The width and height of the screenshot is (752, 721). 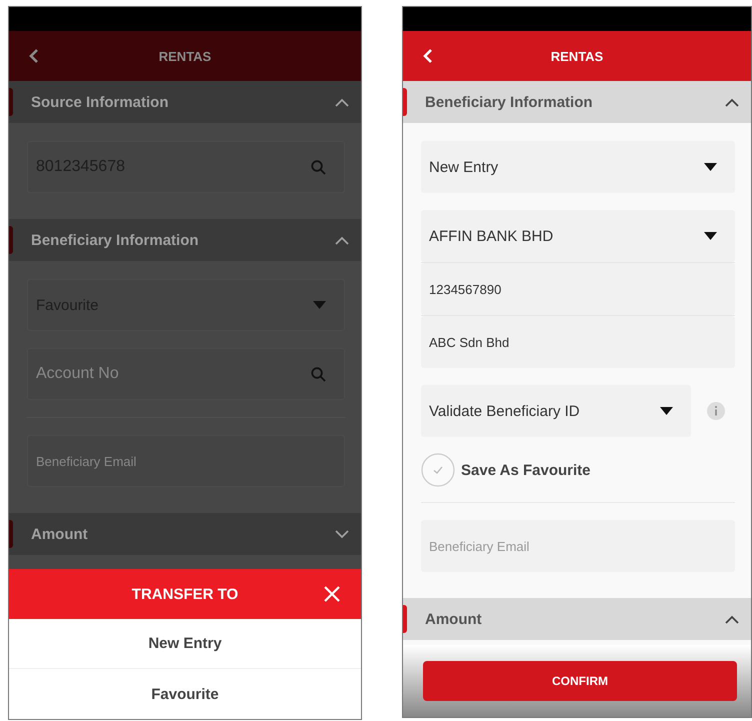 I want to click on input-field: Beneficiary Email, so click(x=186, y=461).